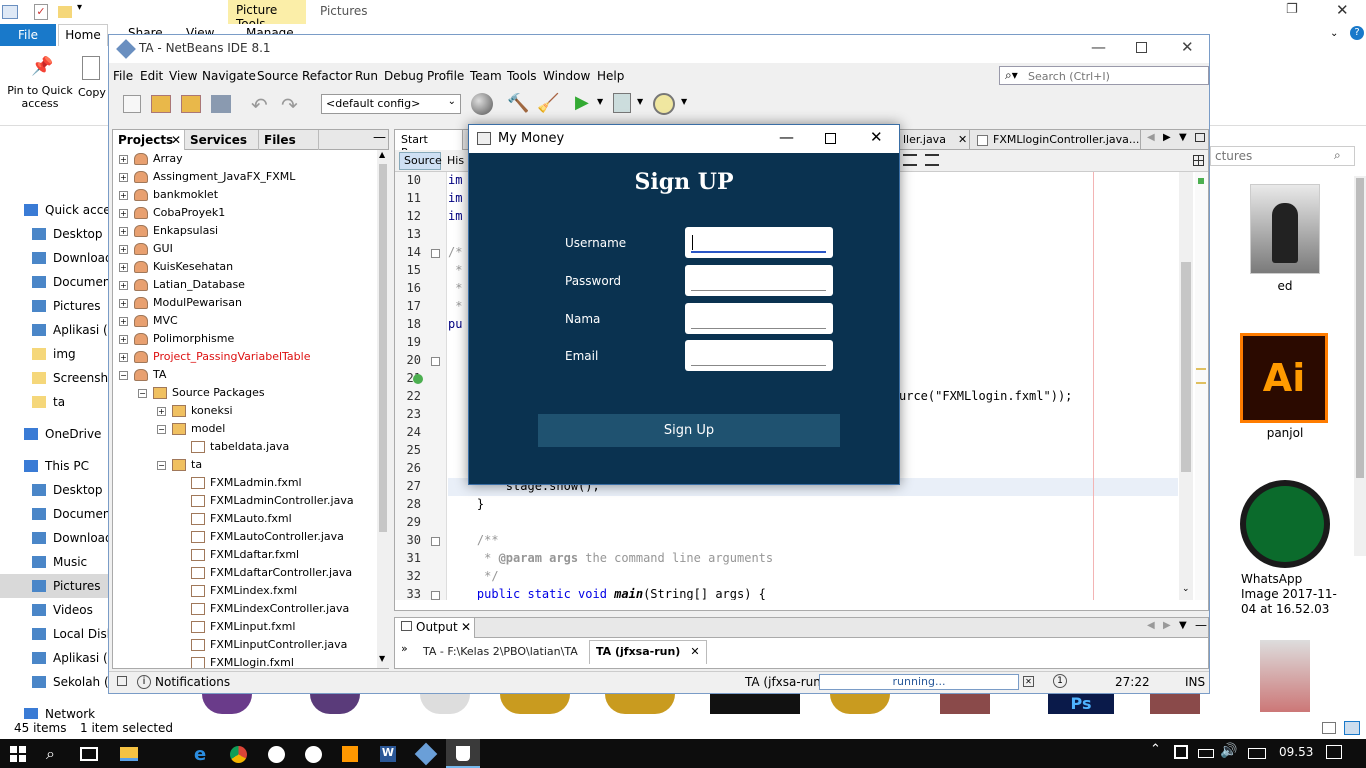  What do you see at coordinates (420, 161) in the screenshot?
I see `tab-source: Source` at bounding box center [420, 161].